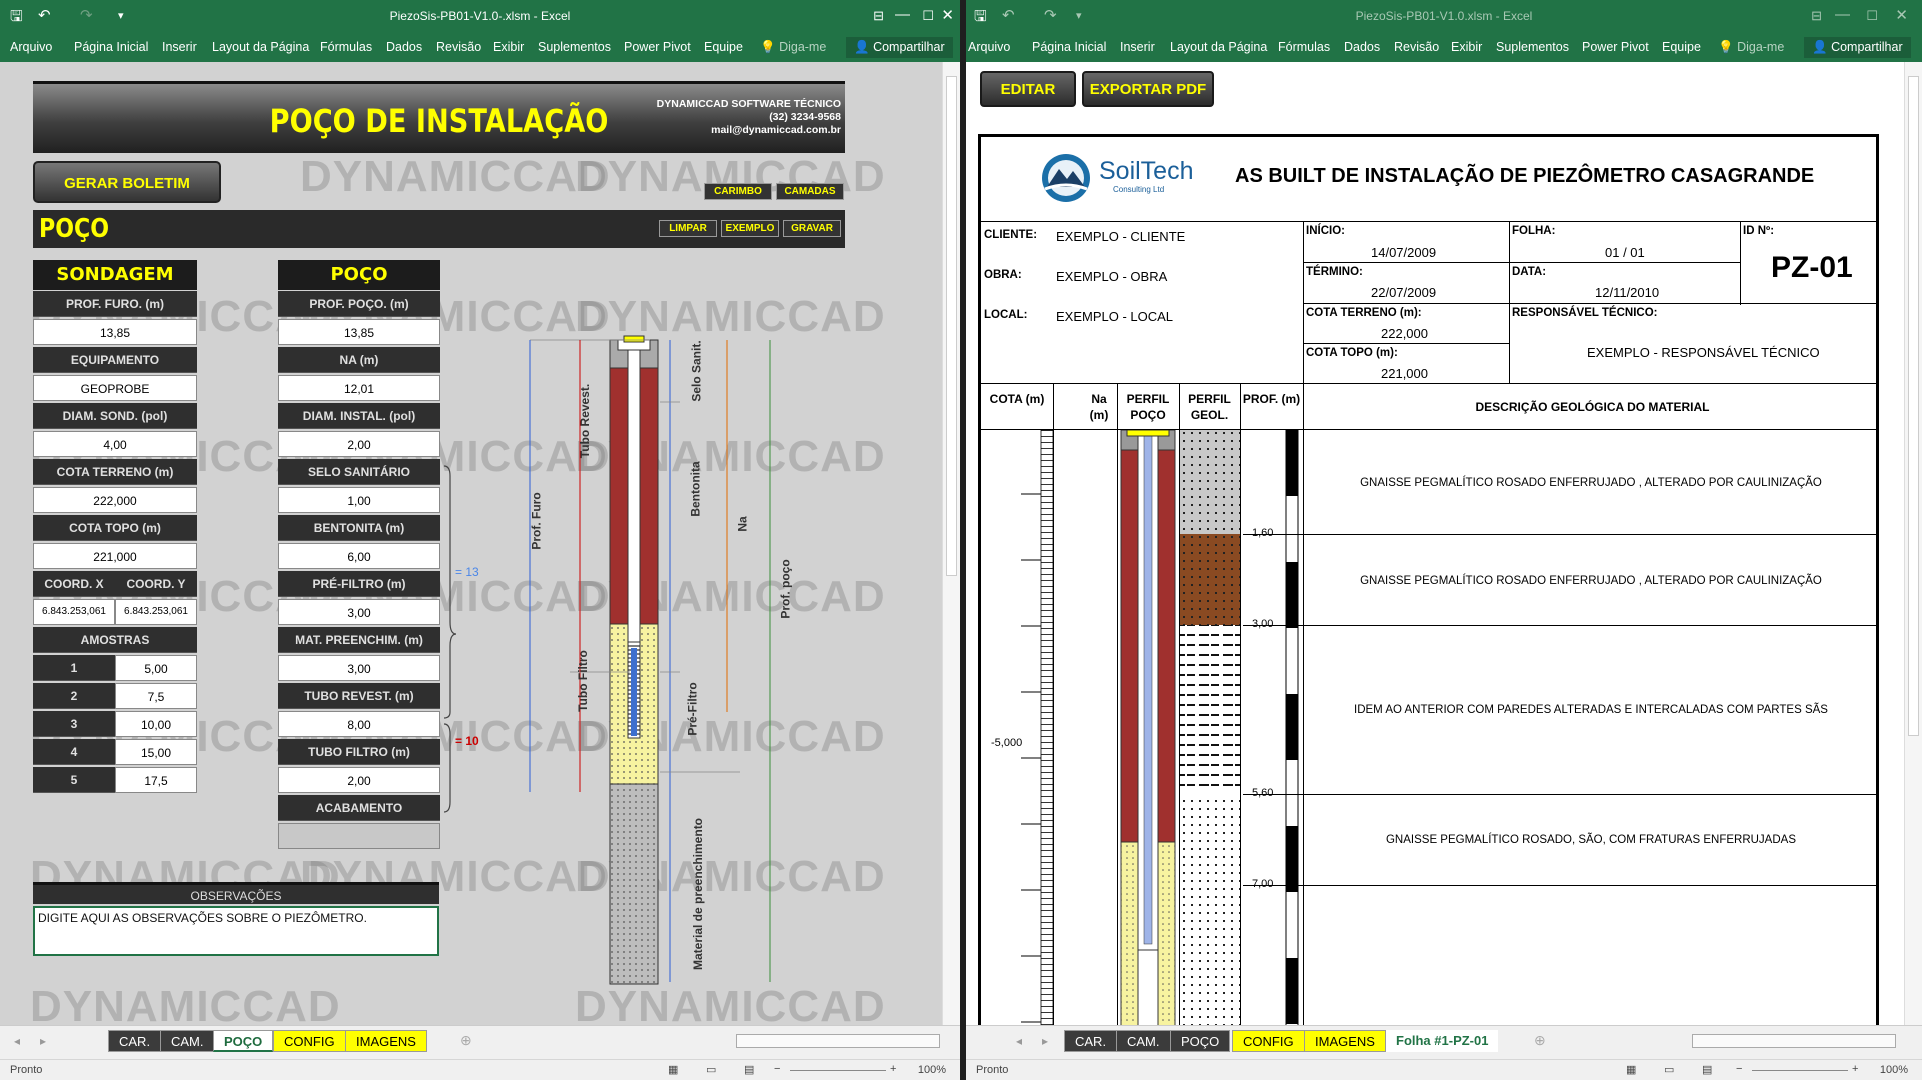 This screenshot has height=1080, width=1922. What do you see at coordinates (359, 388) in the screenshot?
I see `na-input: 12,01` at bounding box center [359, 388].